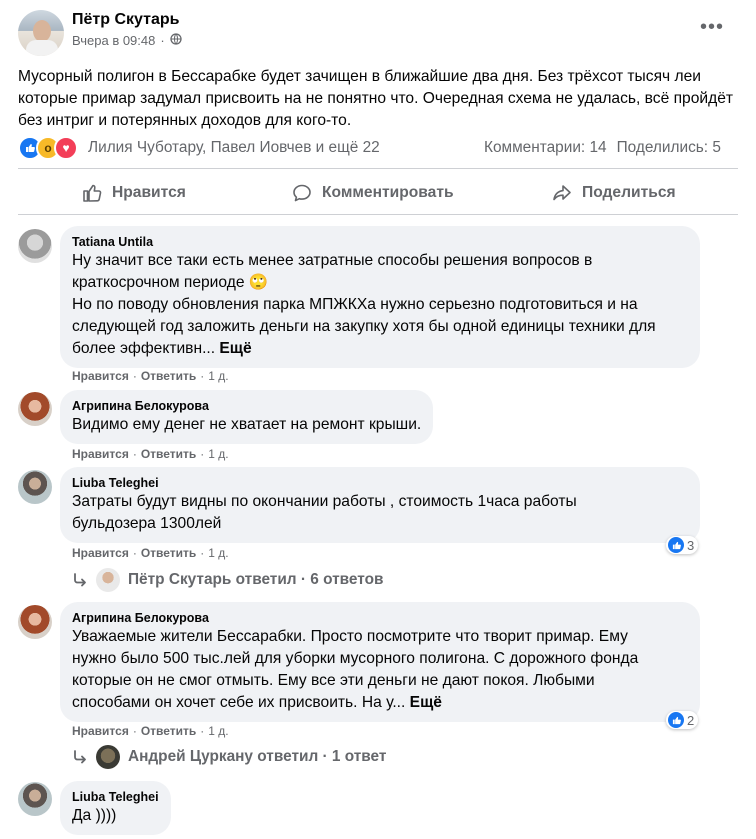 This screenshot has width=756, height=839. I want to click on share-button: Поделиться, so click(614, 193).